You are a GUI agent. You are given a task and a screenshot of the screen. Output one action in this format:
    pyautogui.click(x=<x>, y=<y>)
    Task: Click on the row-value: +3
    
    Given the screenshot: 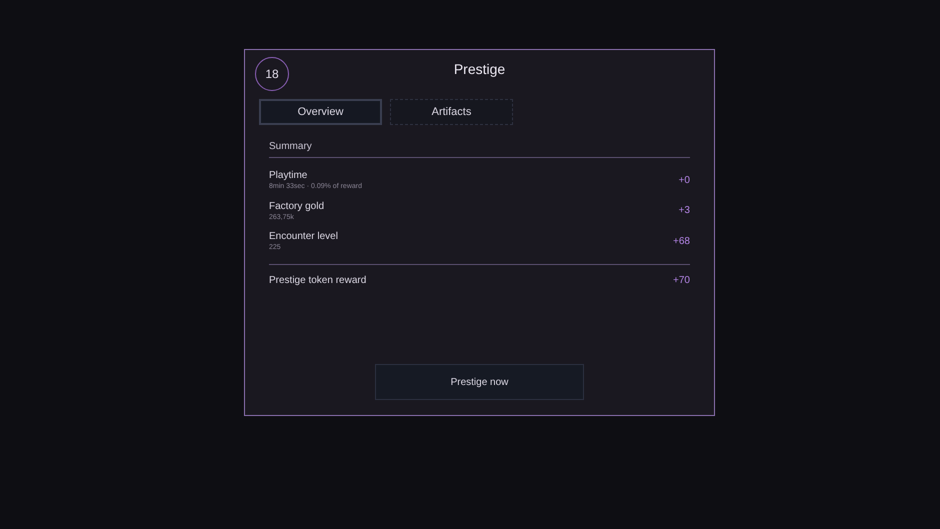 What is the action you would take?
    pyautogui.click(x=684, y=210)
    